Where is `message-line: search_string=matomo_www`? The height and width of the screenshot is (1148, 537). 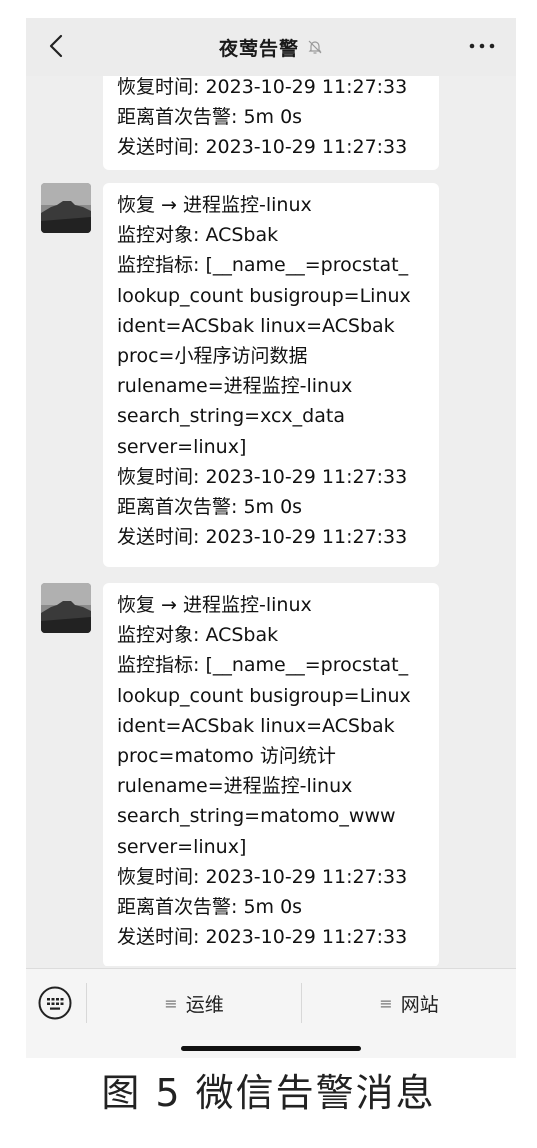
message-line: search_string=matomo_www is located at coordinates (256, 816).